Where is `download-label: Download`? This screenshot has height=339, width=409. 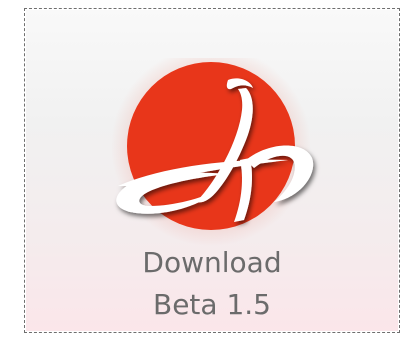 download-label: Download is located at coordinates (212, 262).